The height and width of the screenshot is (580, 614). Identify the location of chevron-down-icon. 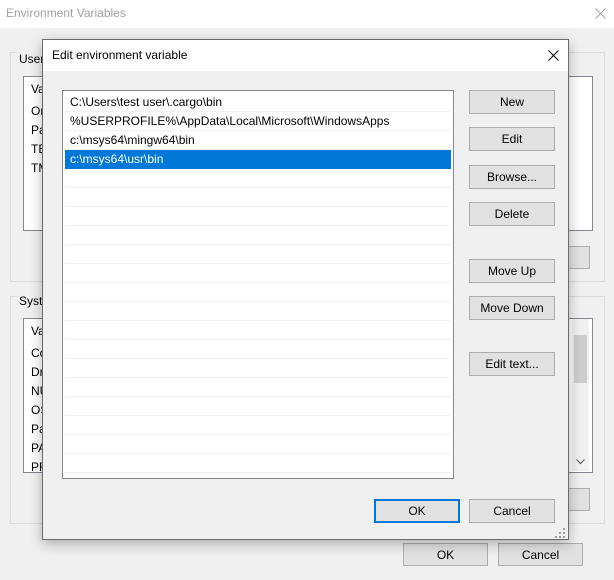
(580, 461).